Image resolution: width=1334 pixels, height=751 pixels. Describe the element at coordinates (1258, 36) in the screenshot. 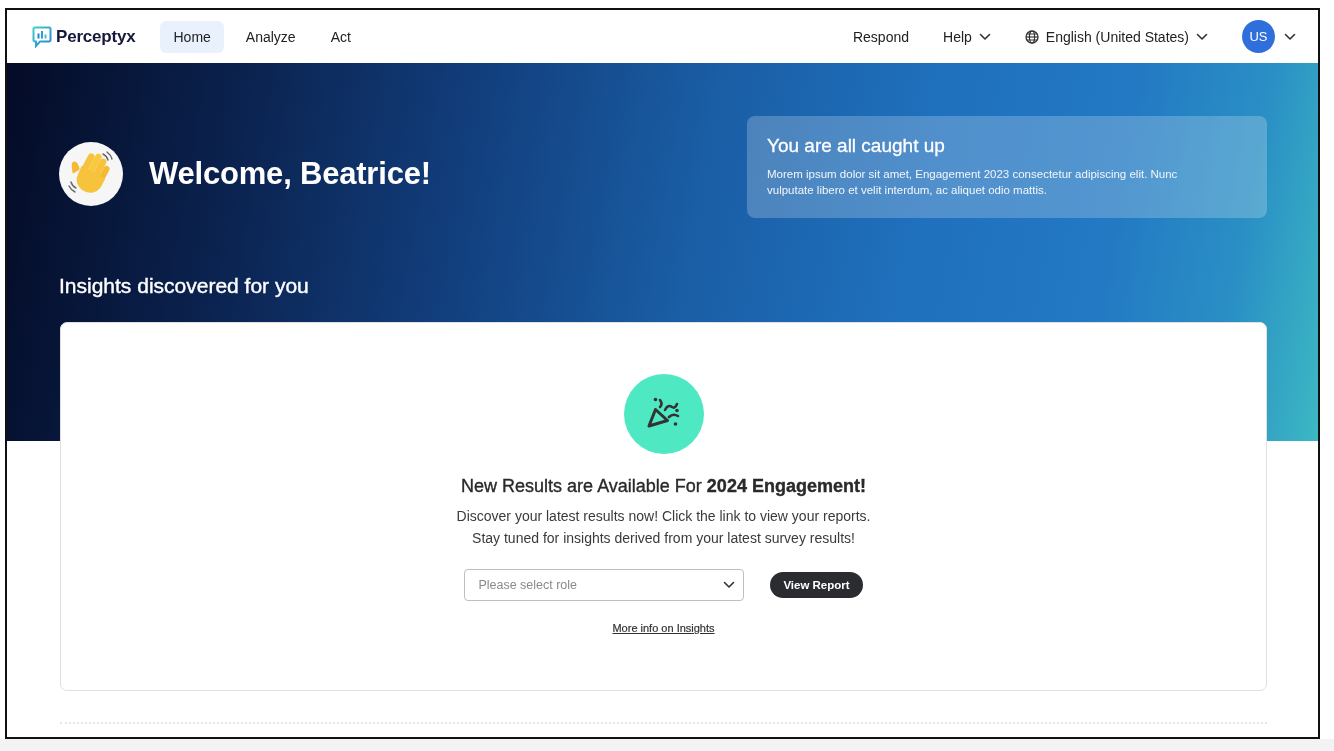

I see `user-avatar: US` at that location.